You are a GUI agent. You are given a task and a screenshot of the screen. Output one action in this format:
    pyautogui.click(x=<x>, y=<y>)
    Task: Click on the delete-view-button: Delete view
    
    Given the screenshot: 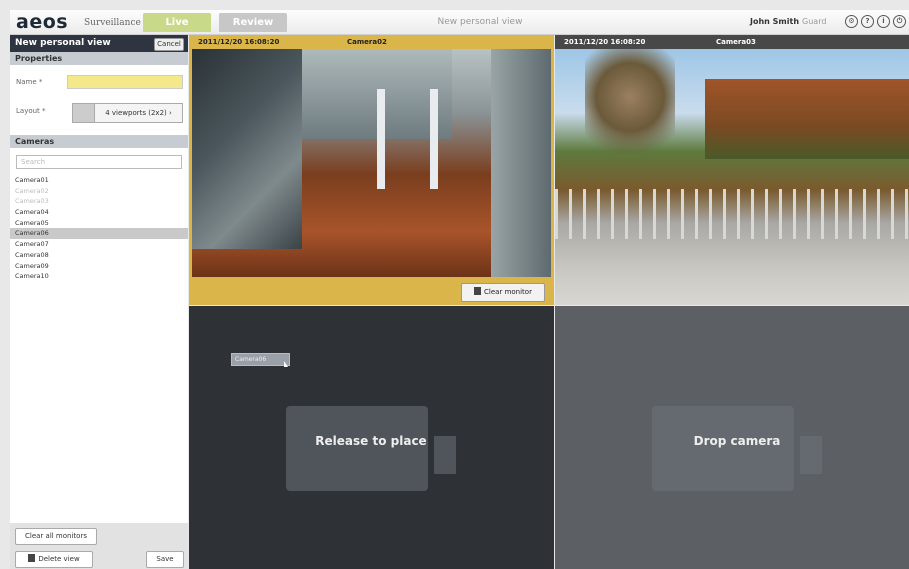 What is the action you would take?
    pyautogui.click(x=54, y=559)
    